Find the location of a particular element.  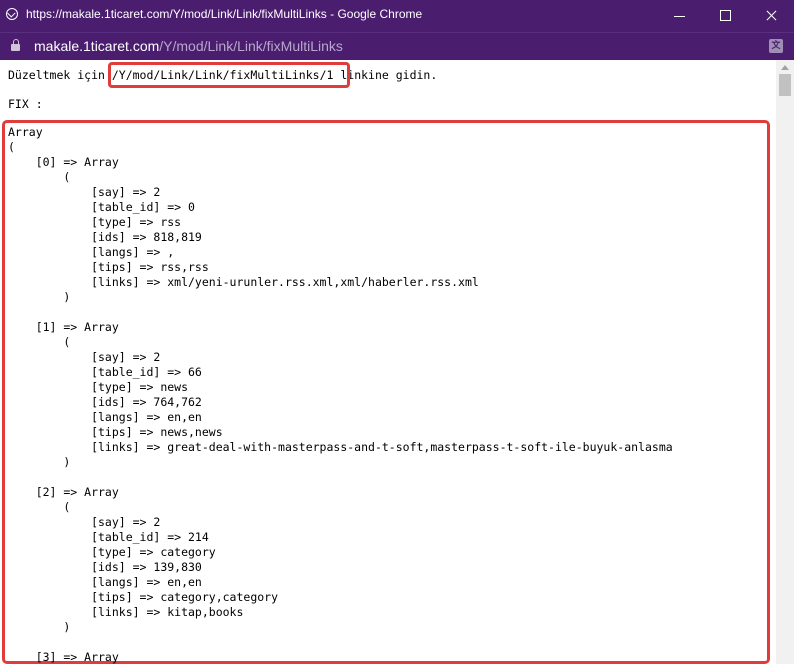

dump-line: [tips] => category,category is located at coordinates (143, 597).